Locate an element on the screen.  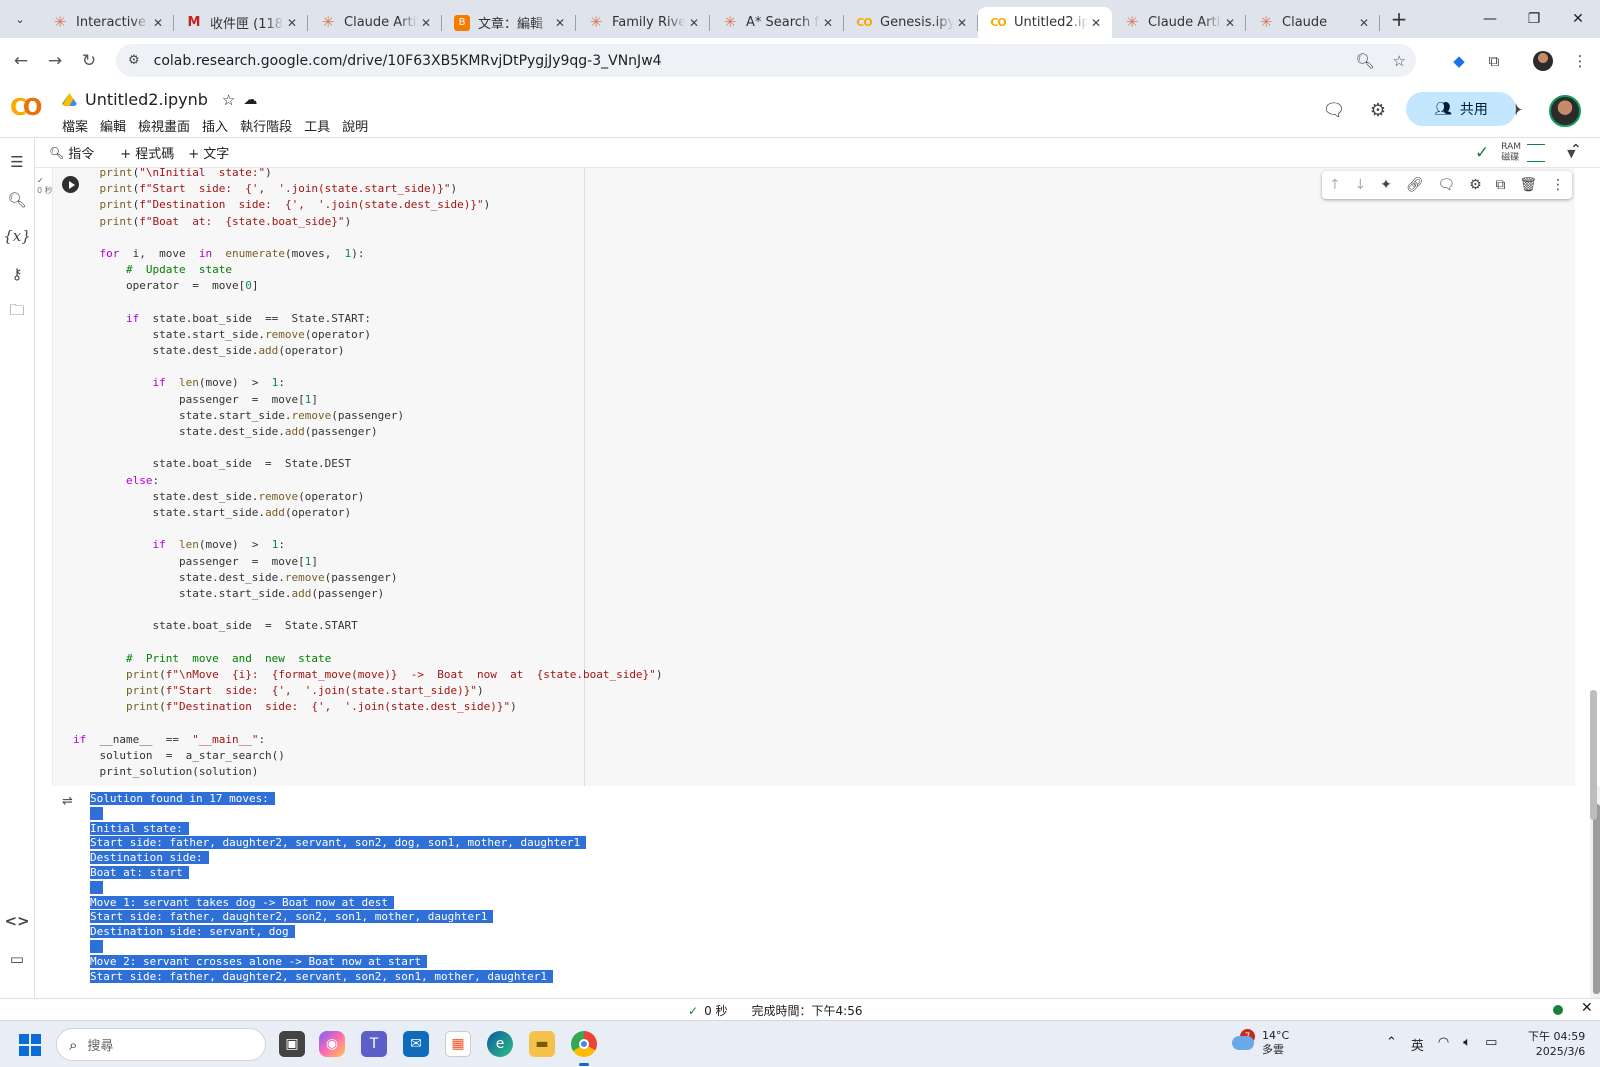
forward-button: → is located at coordinates (55, 61).